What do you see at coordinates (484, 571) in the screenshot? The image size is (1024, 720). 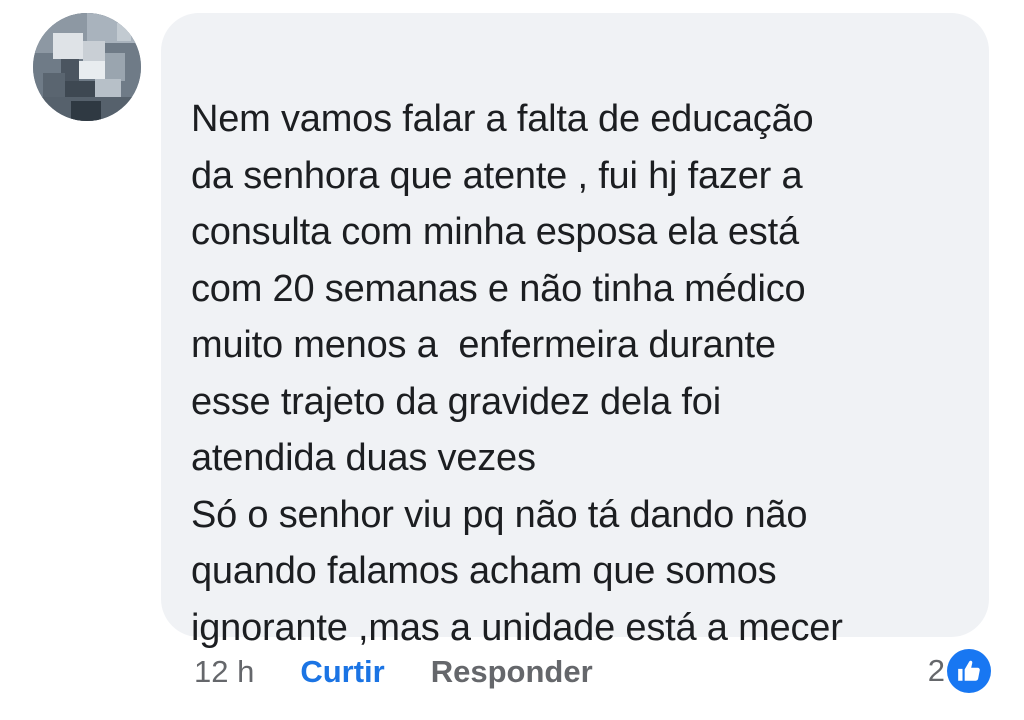 I see `comment-line: quando falamos acham que somos` at bounding box center [484, 571].